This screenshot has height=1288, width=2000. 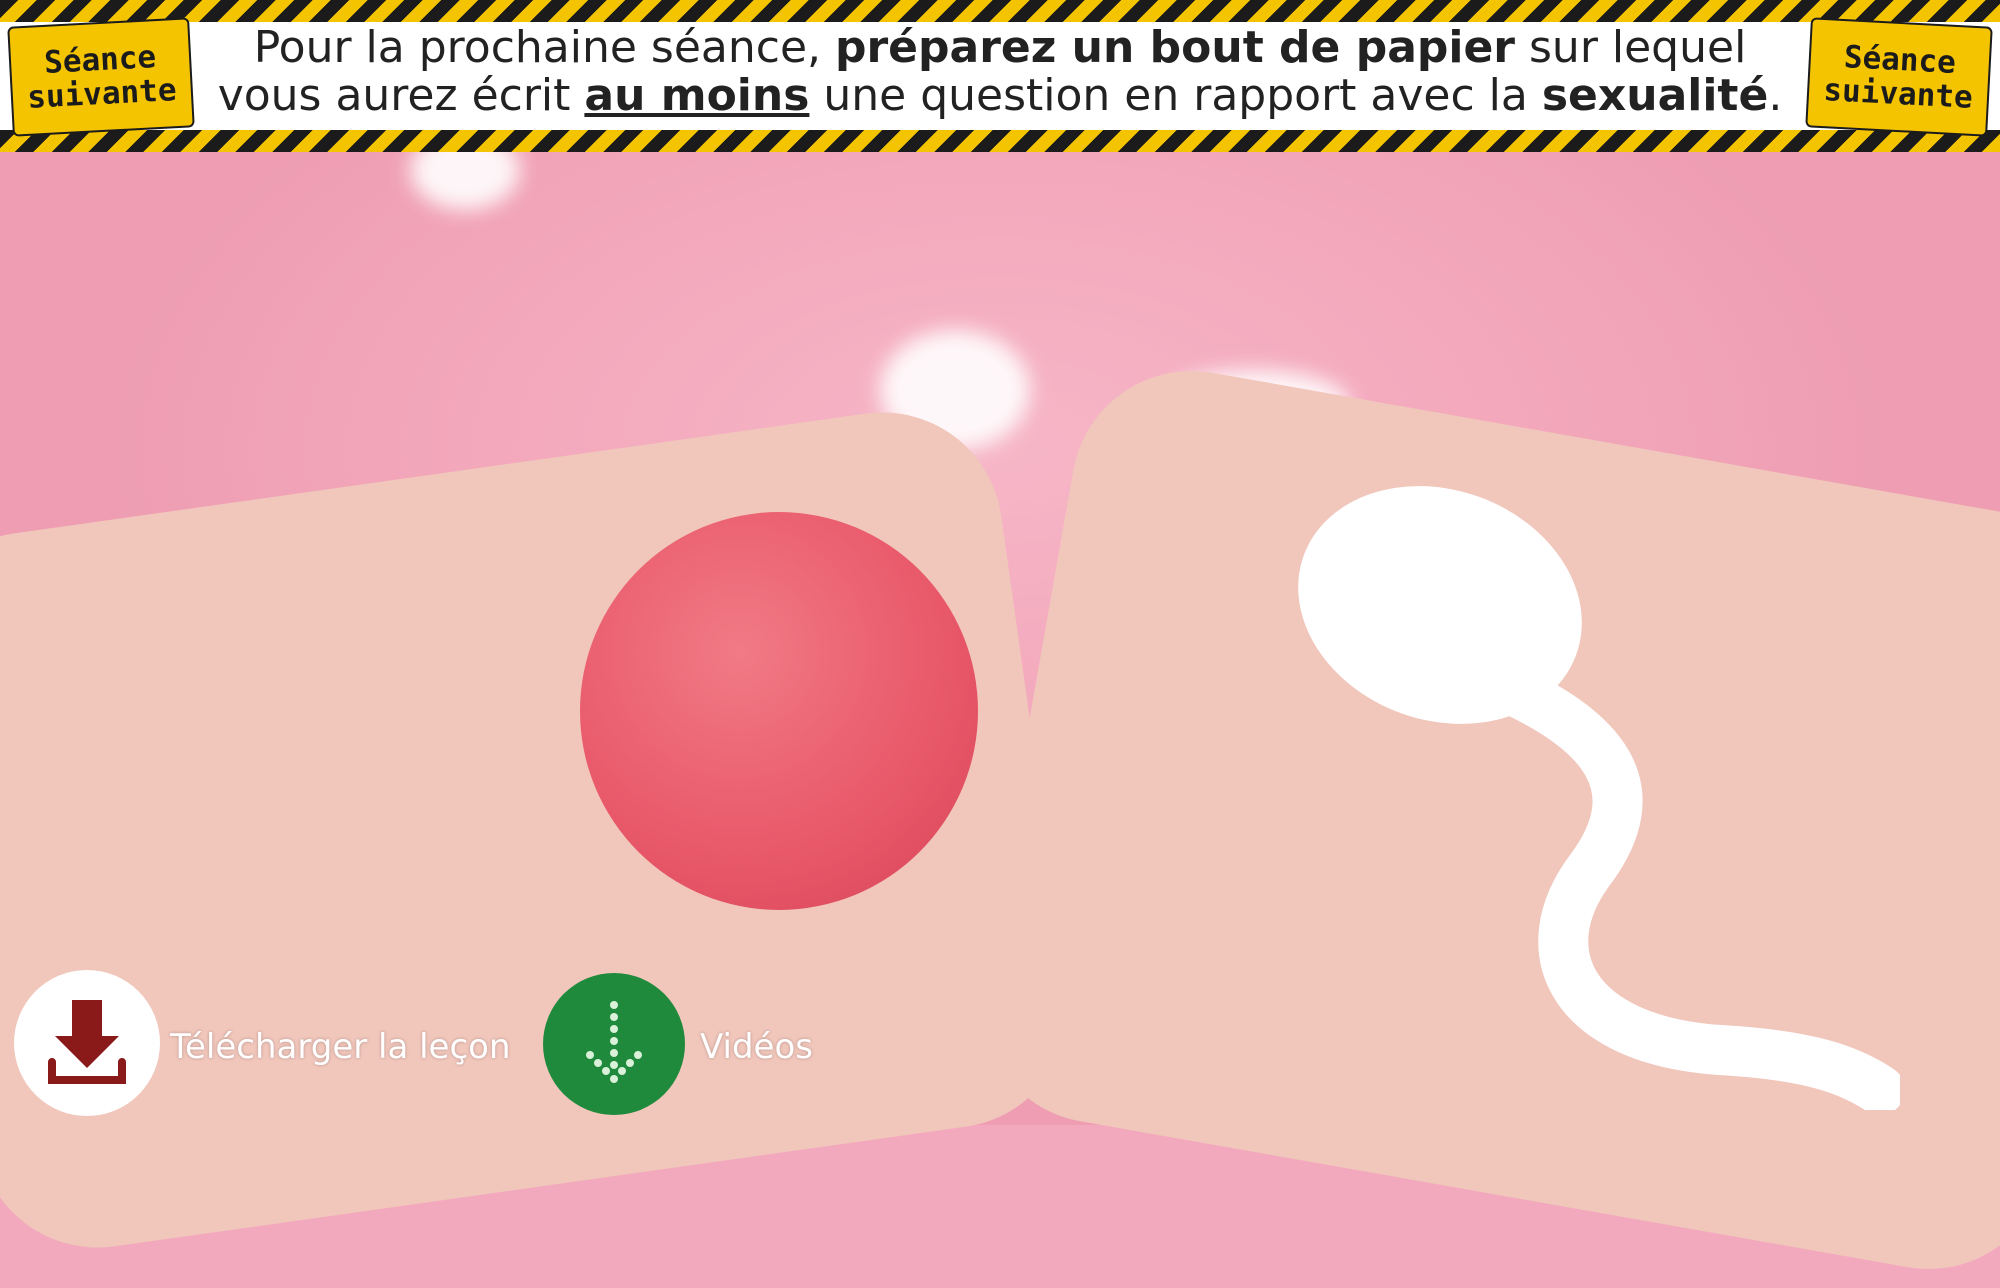 I want to click on next-session-sign-left: Séance suivante, so click(x=101, y=77).